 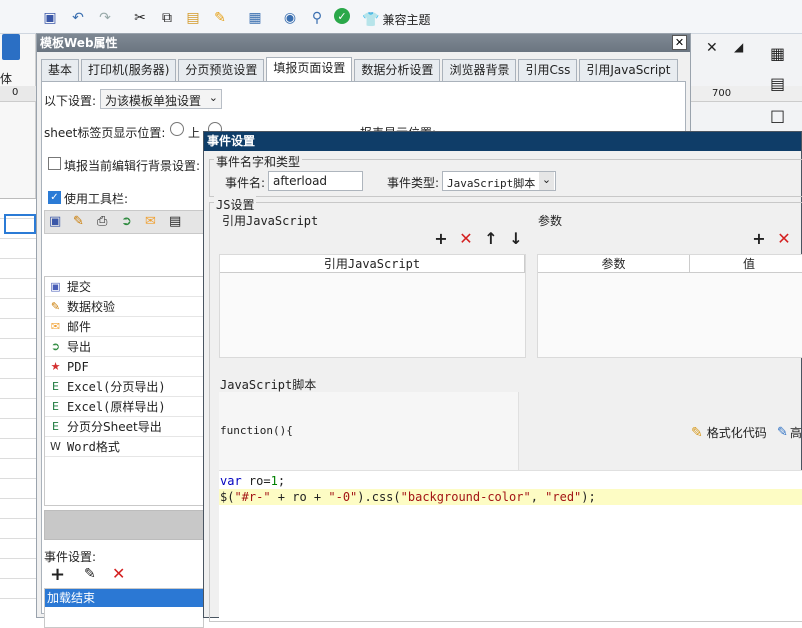 What do you see at coordinates (132, 166) in the screenshot?
I see `fill-bg-label: 填报当前编辑行背景设置:` at bounding box center [132, 166].